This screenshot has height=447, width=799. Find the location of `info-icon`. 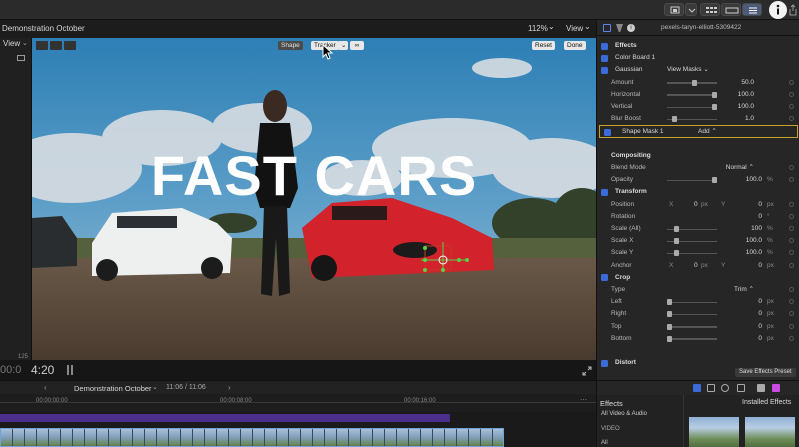

info-icon is located at coordinates (778, 10).